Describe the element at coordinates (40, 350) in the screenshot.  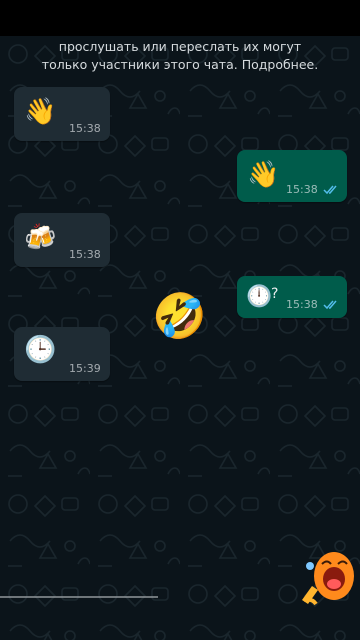
I see `clock-emoji: 🕒` at that location.